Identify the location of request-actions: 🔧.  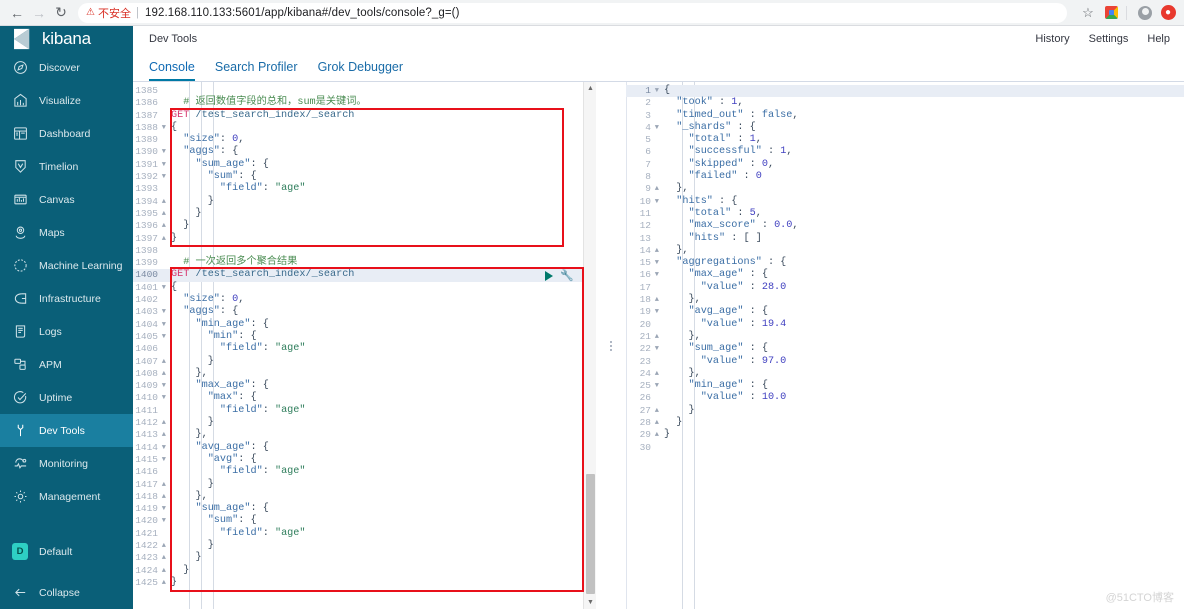
(559, 276).